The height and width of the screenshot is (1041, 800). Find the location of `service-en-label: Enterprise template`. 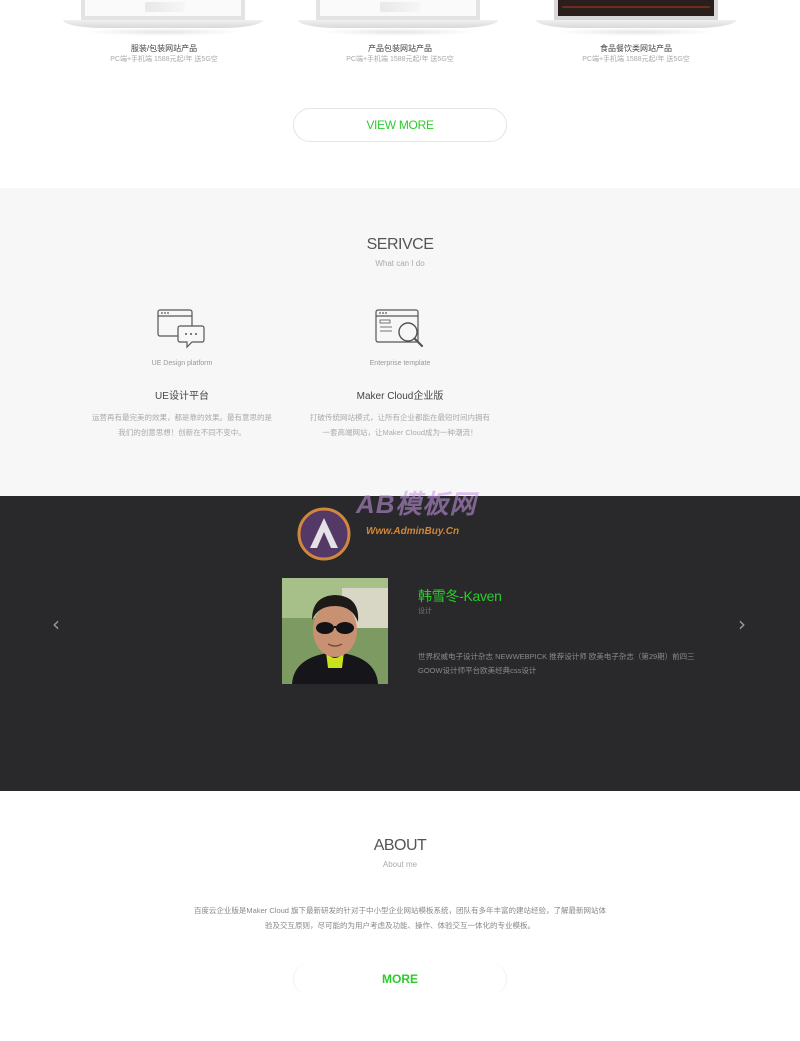

service-en-label: Enterprise template is located at coordinates (400, 363).